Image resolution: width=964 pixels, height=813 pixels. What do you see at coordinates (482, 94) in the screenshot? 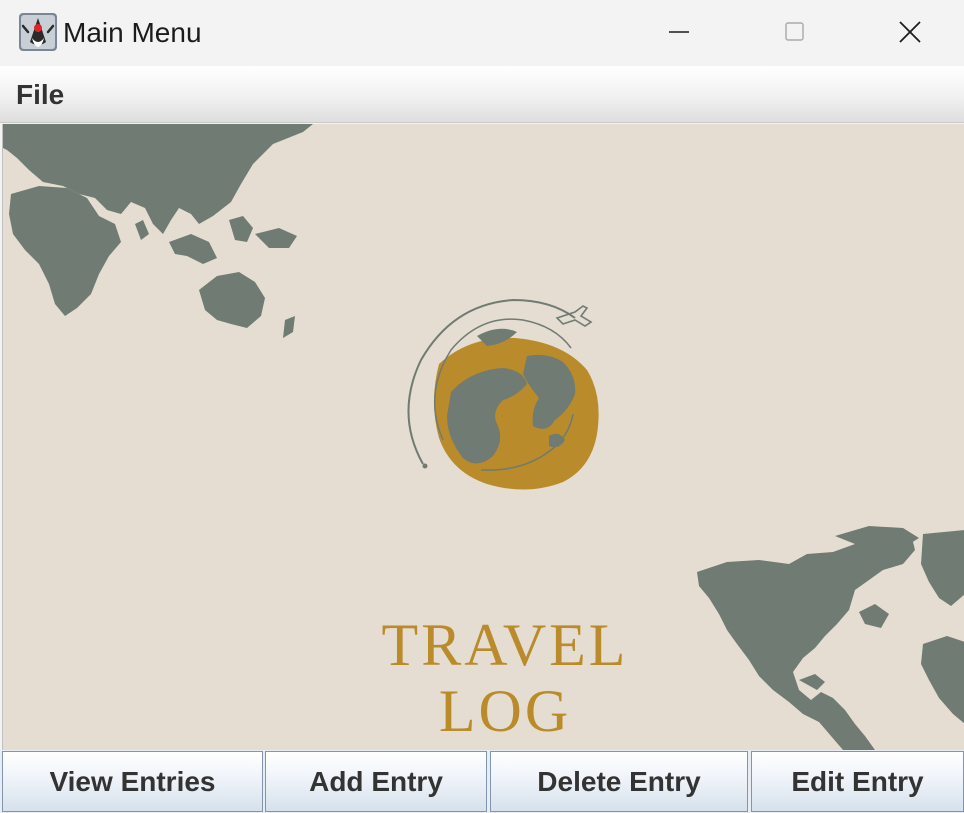
I see `menu-bar: File` at bounding box center [482, 94].